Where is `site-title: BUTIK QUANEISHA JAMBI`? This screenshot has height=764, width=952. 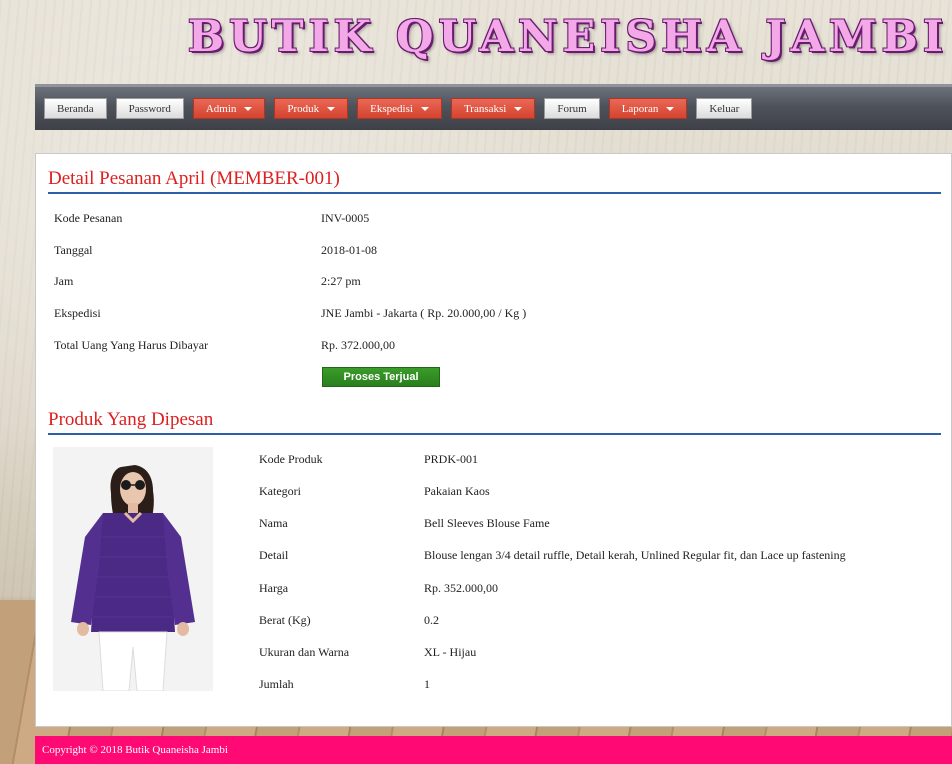 site-title: BUTIK QUANEISHA JAMBI is located at coordinates (567, 37).